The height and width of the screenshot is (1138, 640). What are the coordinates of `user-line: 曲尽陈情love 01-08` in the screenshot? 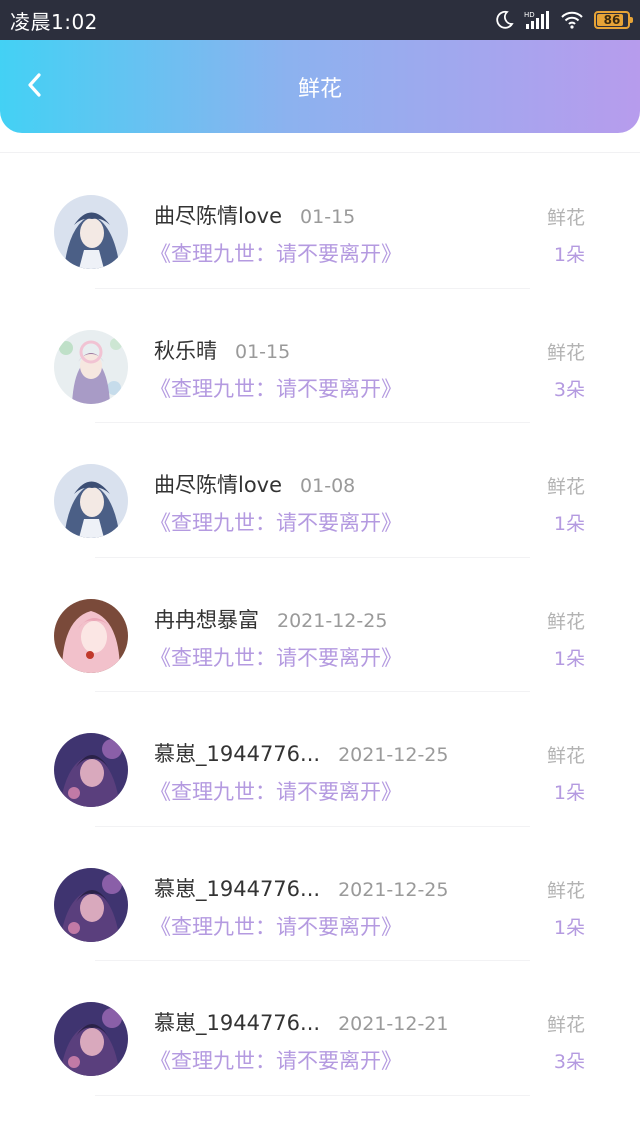 It's located at (254, 484).